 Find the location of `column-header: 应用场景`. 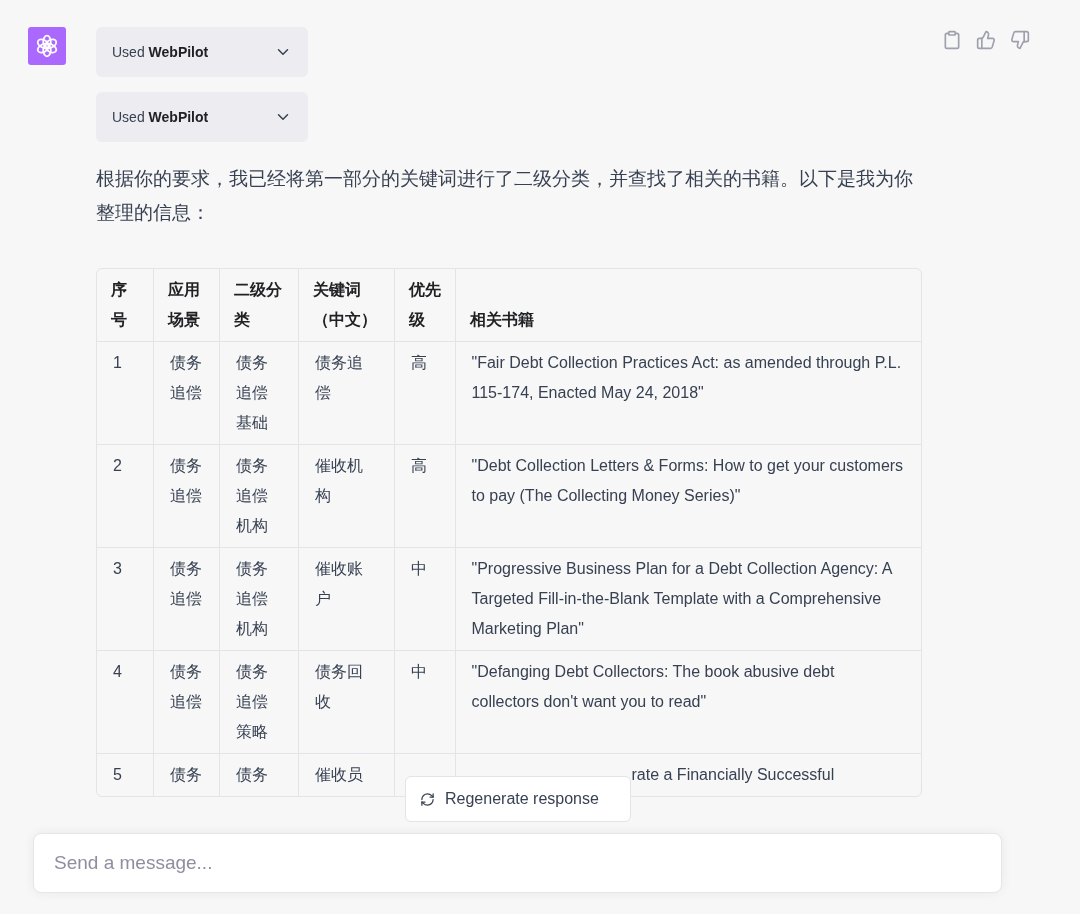

column-header: 应用场景 is located at coordinates (186, 305).